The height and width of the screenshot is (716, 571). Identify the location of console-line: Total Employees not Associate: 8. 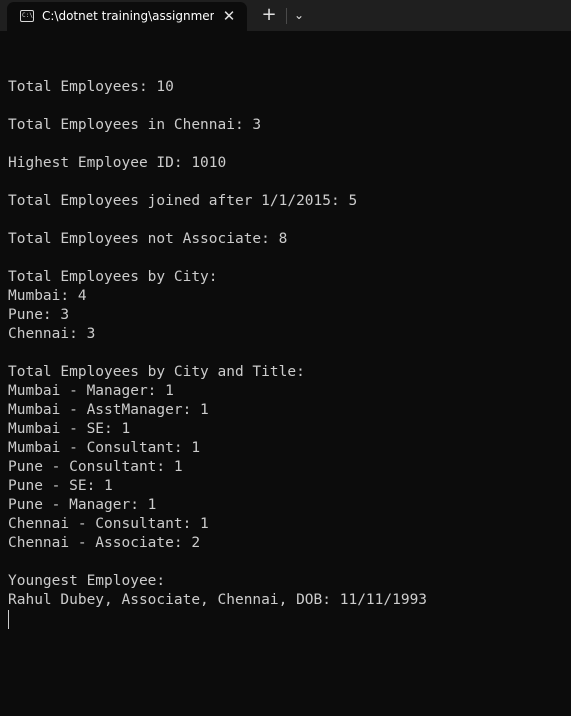
(148, 239).